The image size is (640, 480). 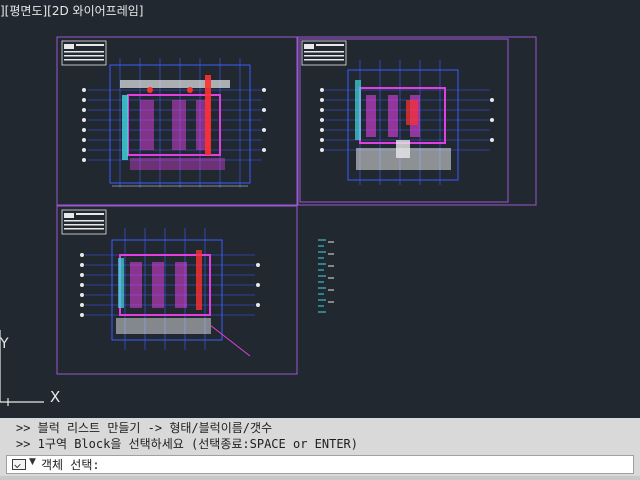 What do you see at coordinates (320, 478) in the screenshot?
I see `status-bar` at bounding box center [320, 478].